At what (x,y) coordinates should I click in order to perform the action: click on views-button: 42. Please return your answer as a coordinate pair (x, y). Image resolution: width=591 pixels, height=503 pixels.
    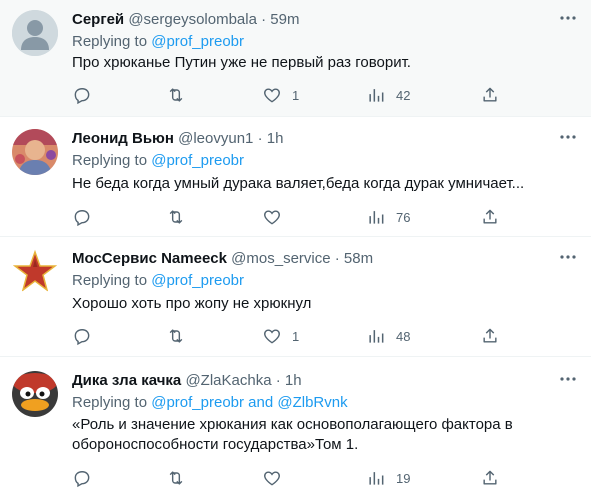
    Looking at the image, I should click on (388, 95).